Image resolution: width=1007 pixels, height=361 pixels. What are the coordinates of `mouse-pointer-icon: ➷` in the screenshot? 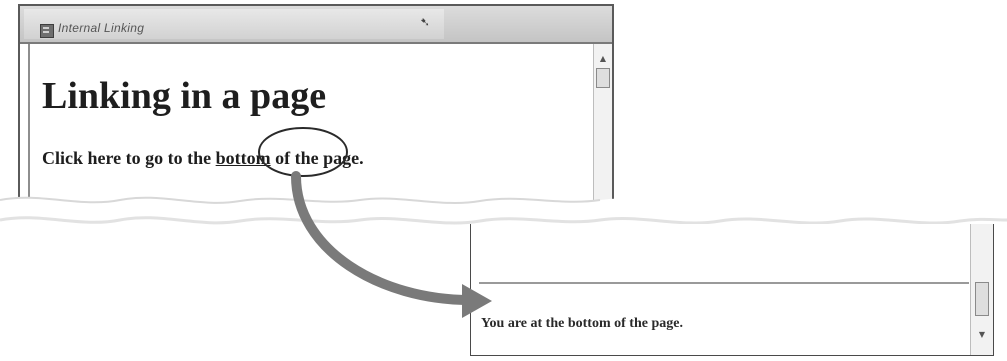 It's located at (425, 22).